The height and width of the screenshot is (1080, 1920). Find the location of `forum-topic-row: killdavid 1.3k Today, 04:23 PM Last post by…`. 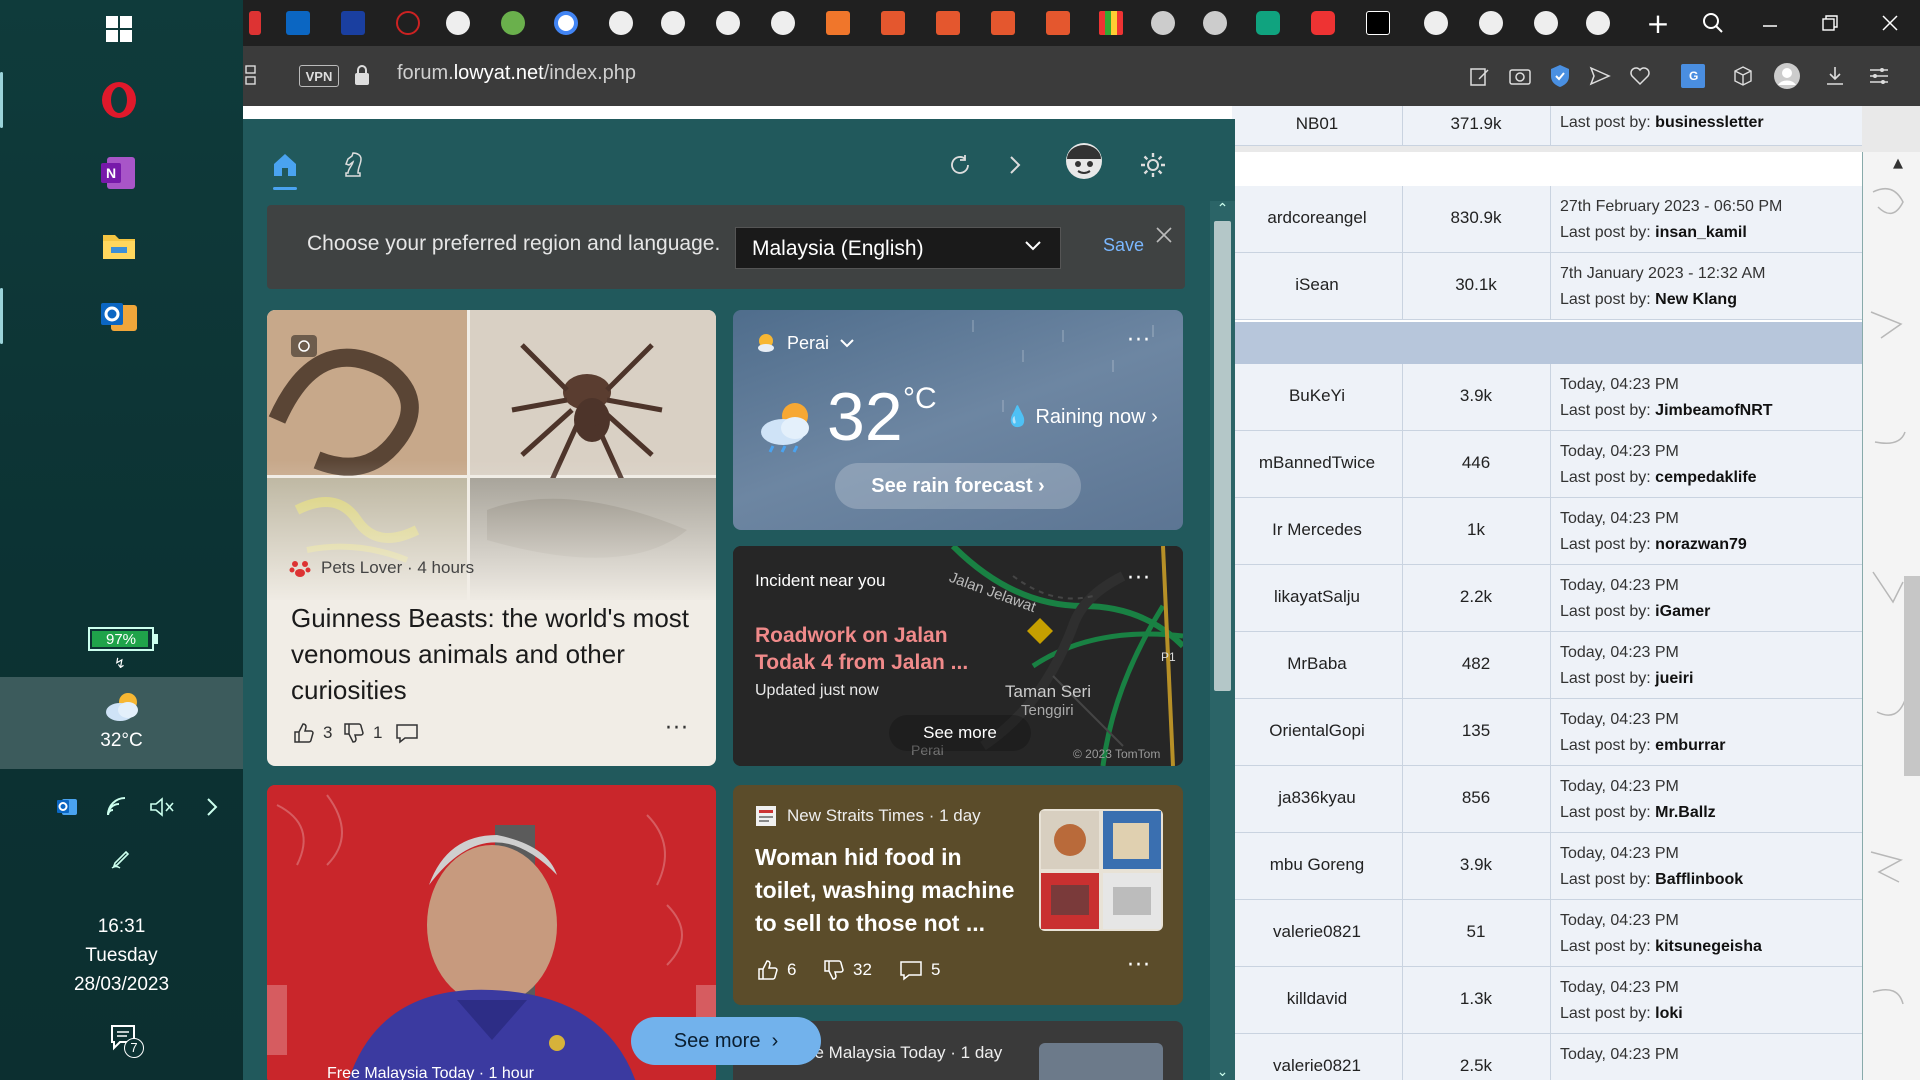

forum-topic-row: killdavid 1.3k Today, 04:23 PM Last post by… is located at coordinates (1547, 1000).